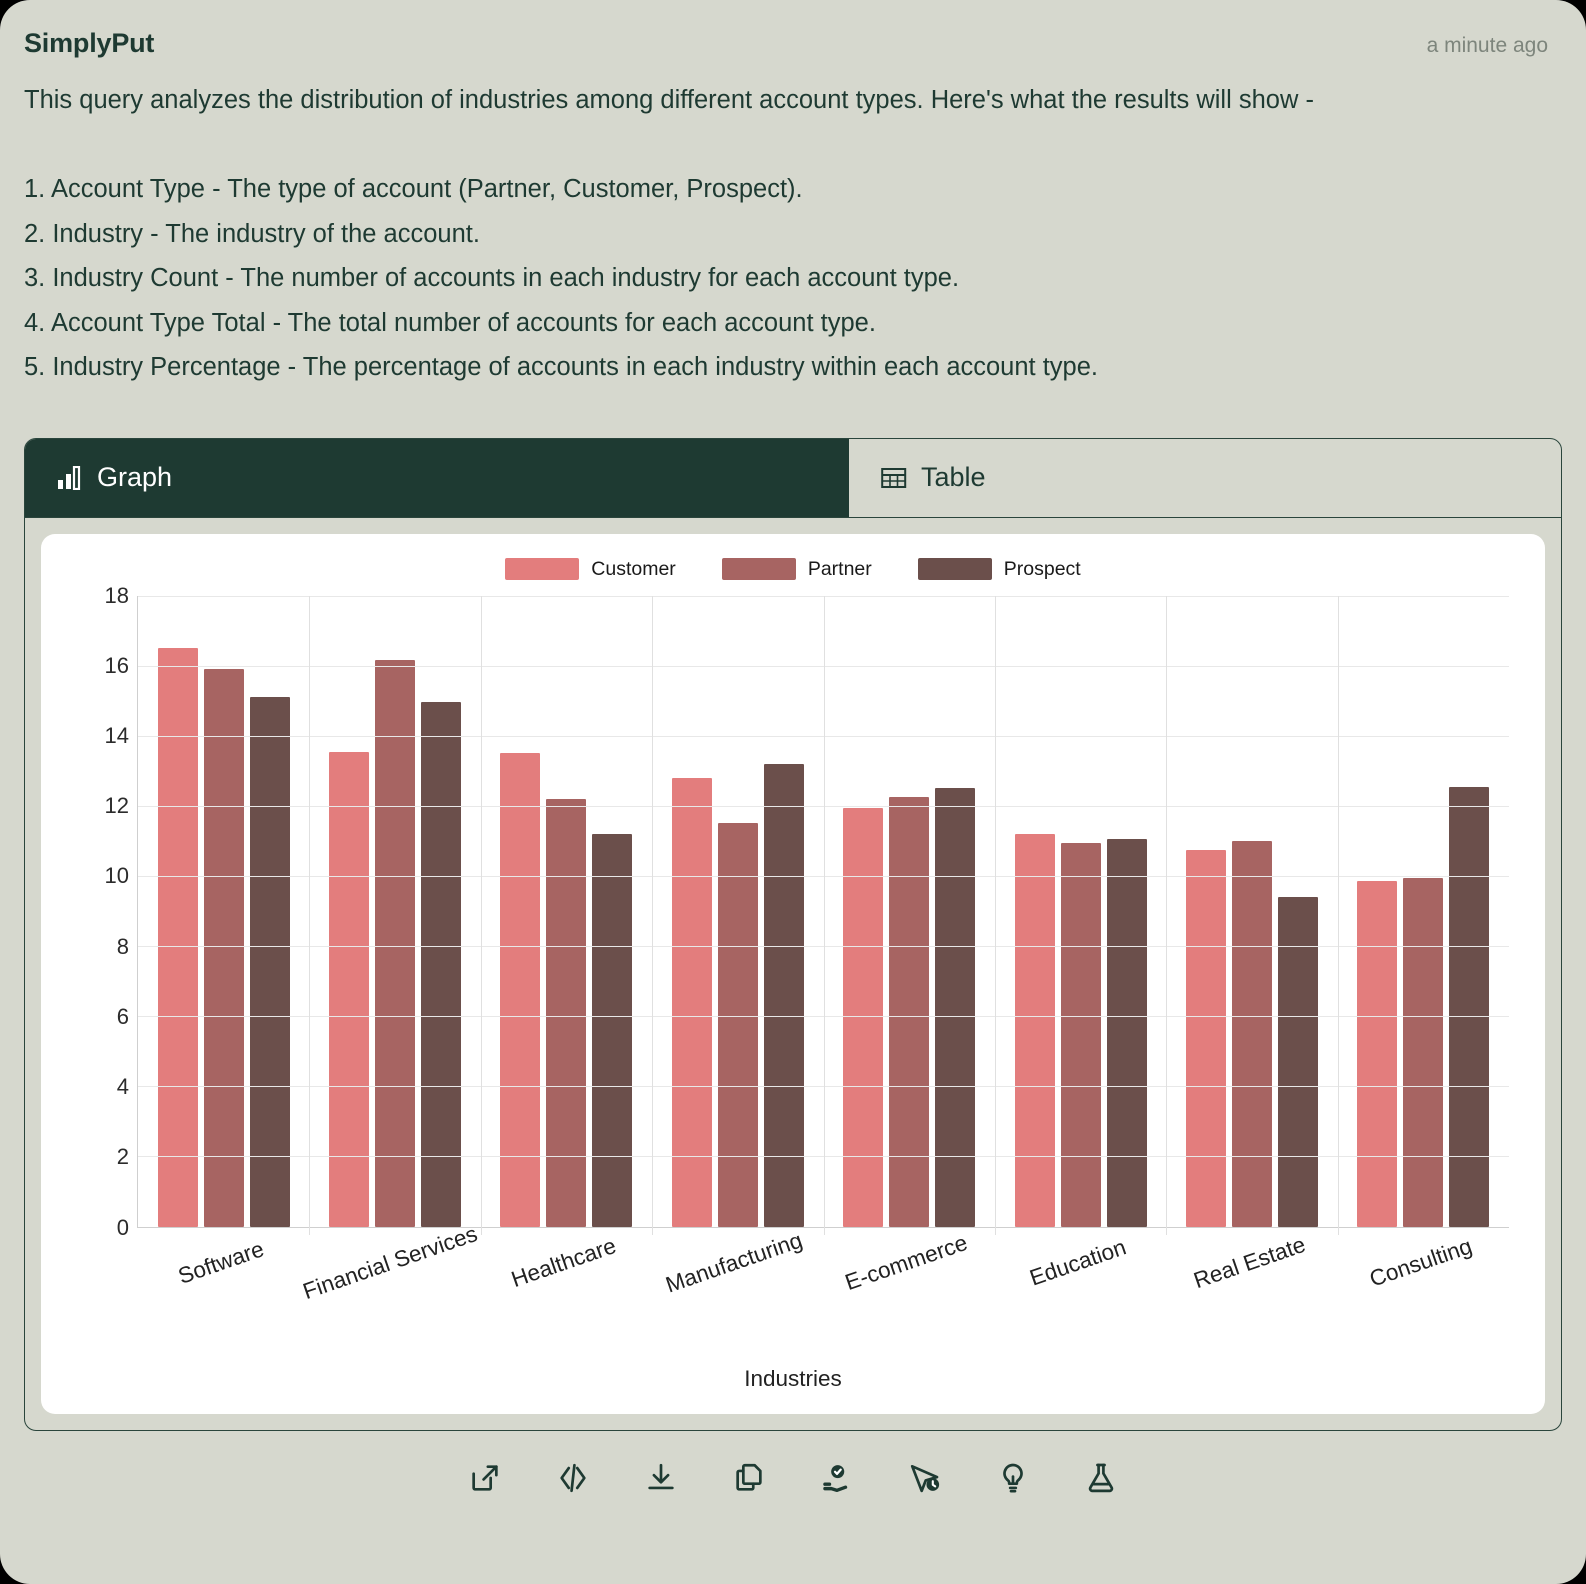 The image size is (1586, 1584). Describe the element at coordinates (793, 29) in the screenshot. I see `card-header: SimplyPut a minute ago` at that location.